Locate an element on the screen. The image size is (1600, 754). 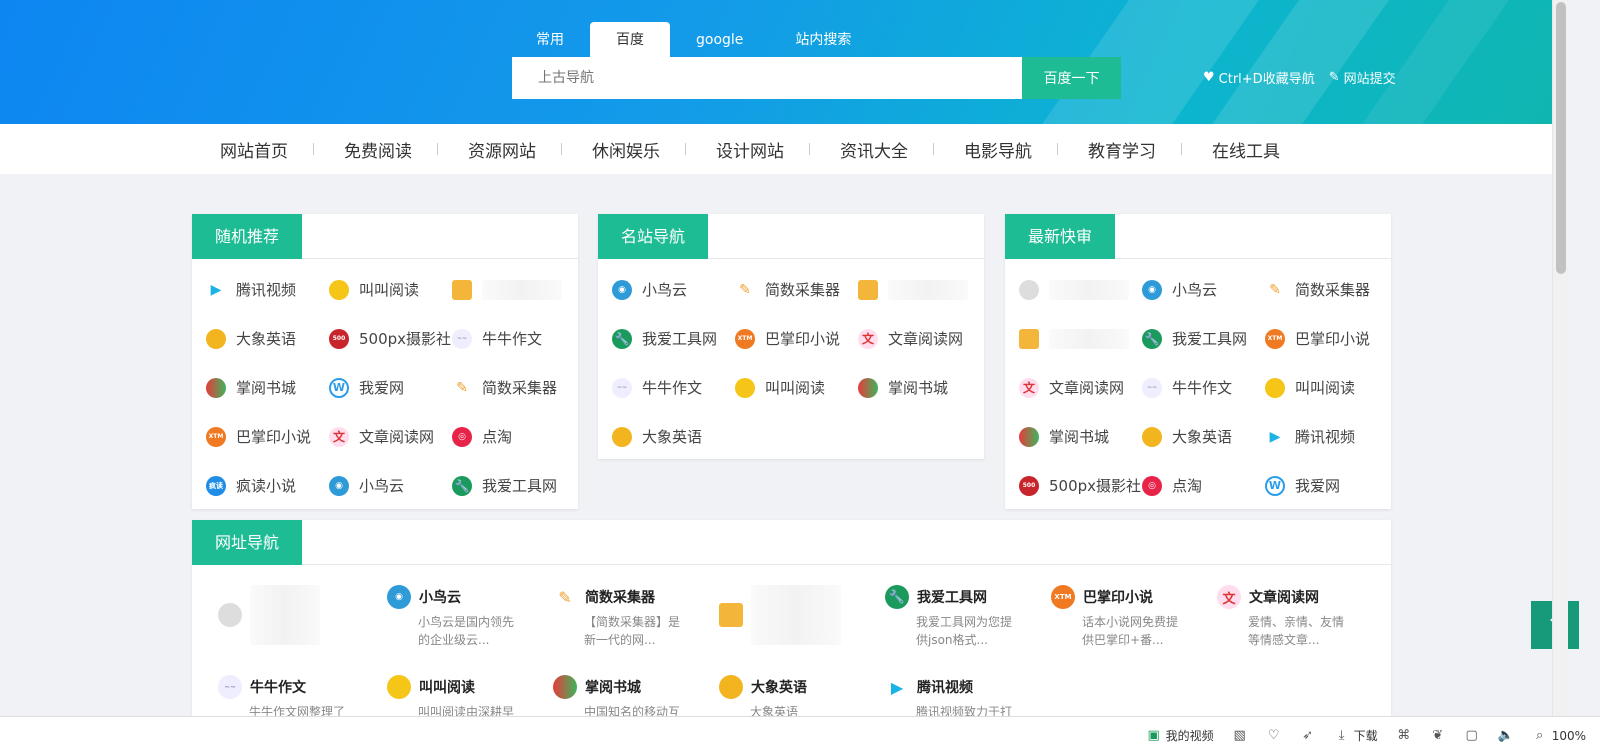
nav-home: 网站首页 is located at coordinates (261, 149).